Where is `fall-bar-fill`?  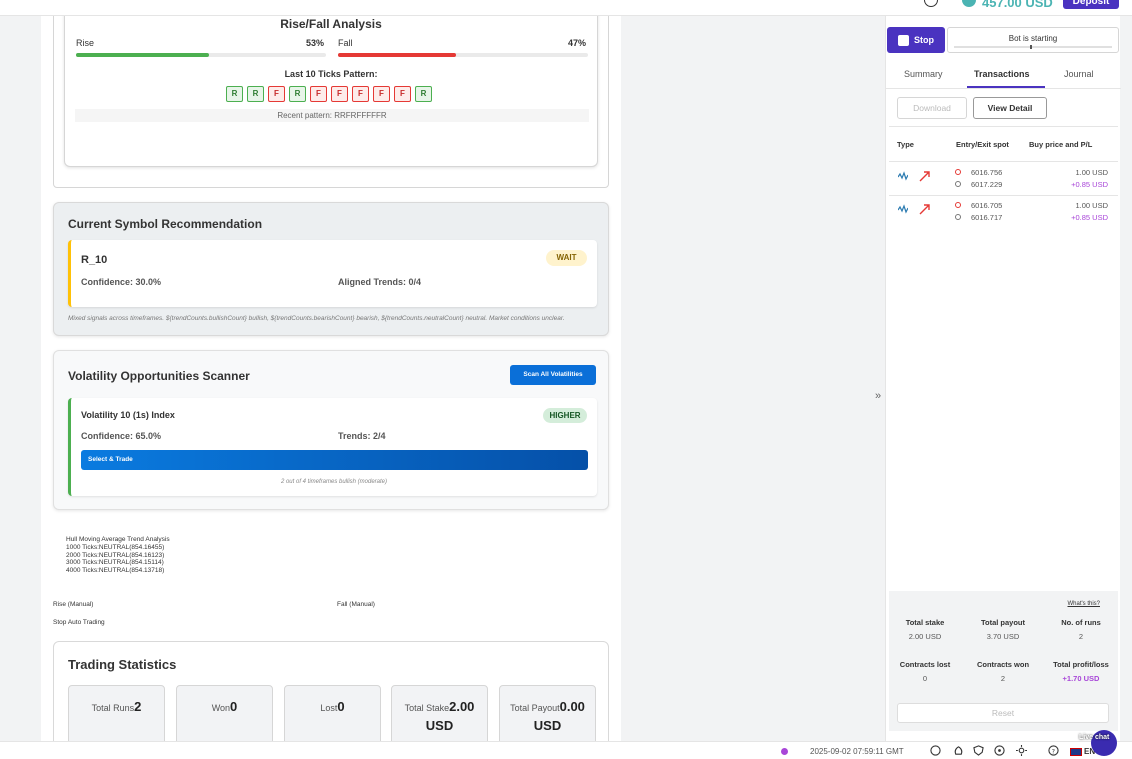
fall-bar-fill is located at coordinates (397, 55).